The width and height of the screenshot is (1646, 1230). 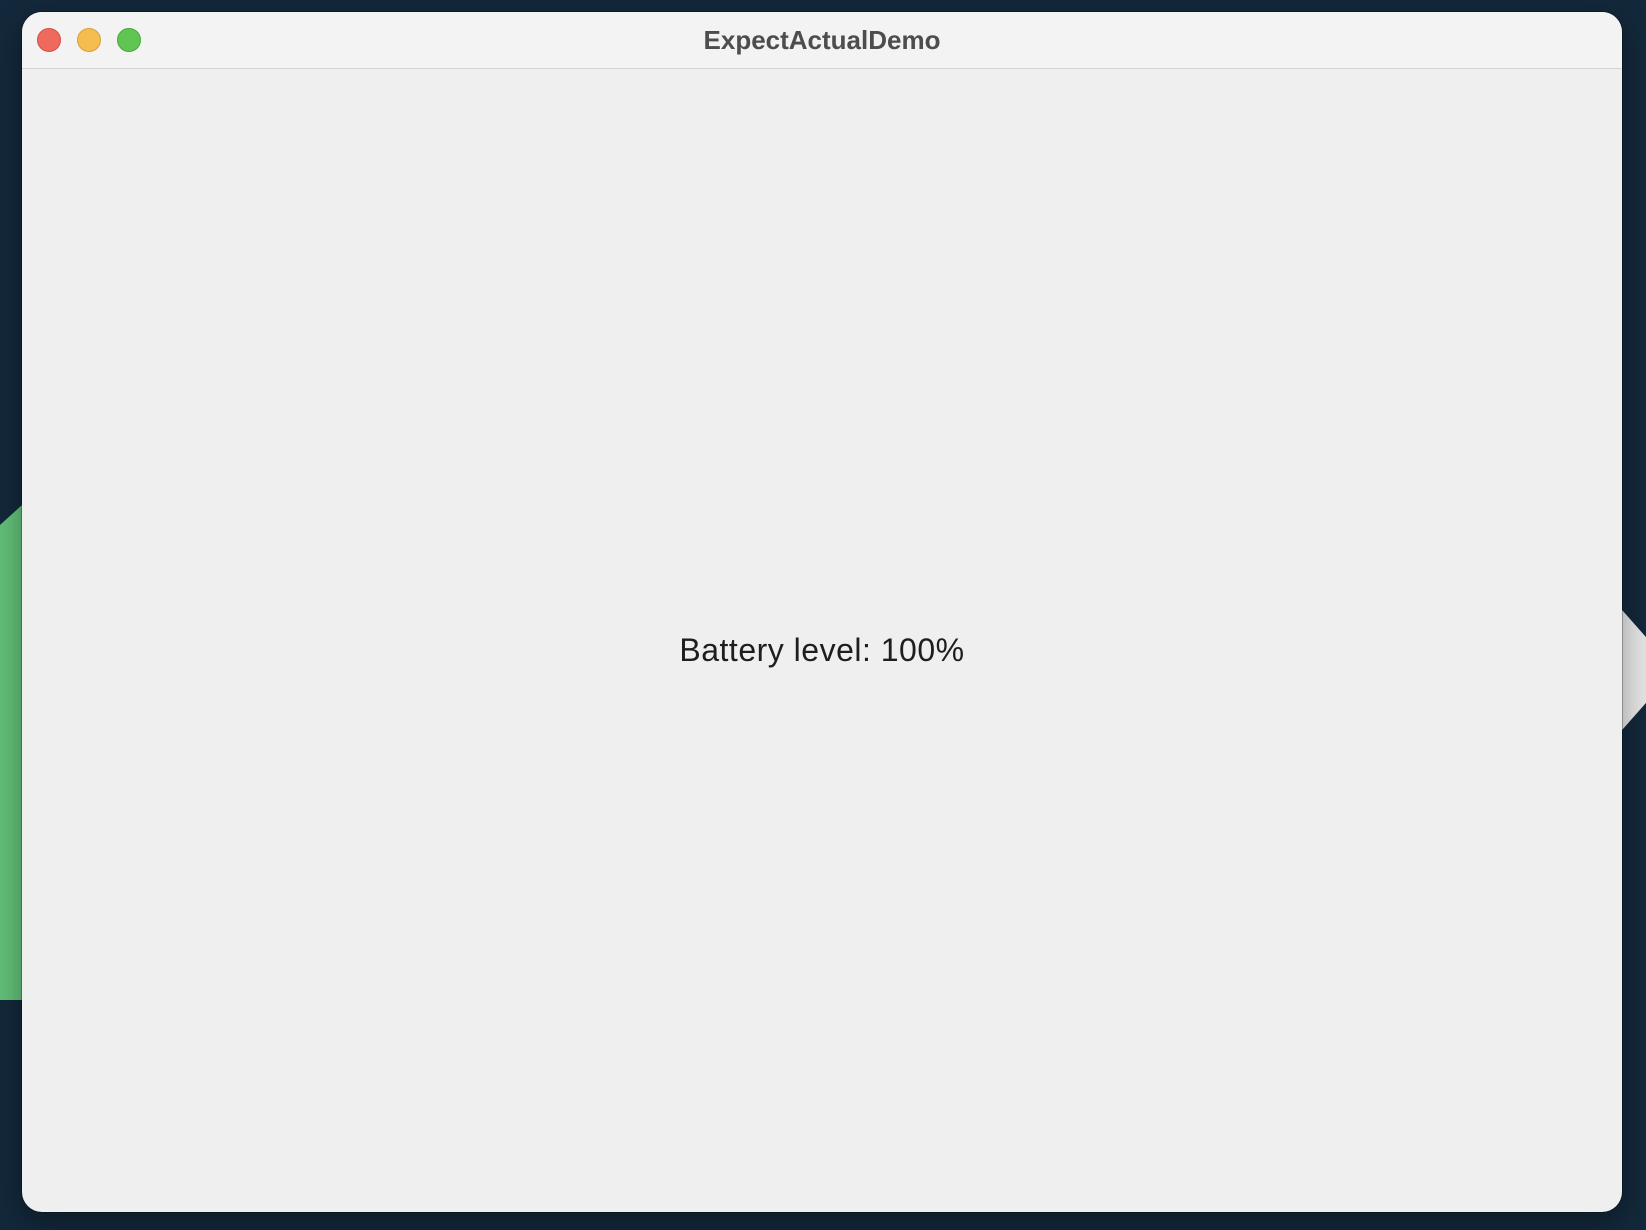 I want to click on window-title: ExpectActualDemo, so click(x=822, y=40).